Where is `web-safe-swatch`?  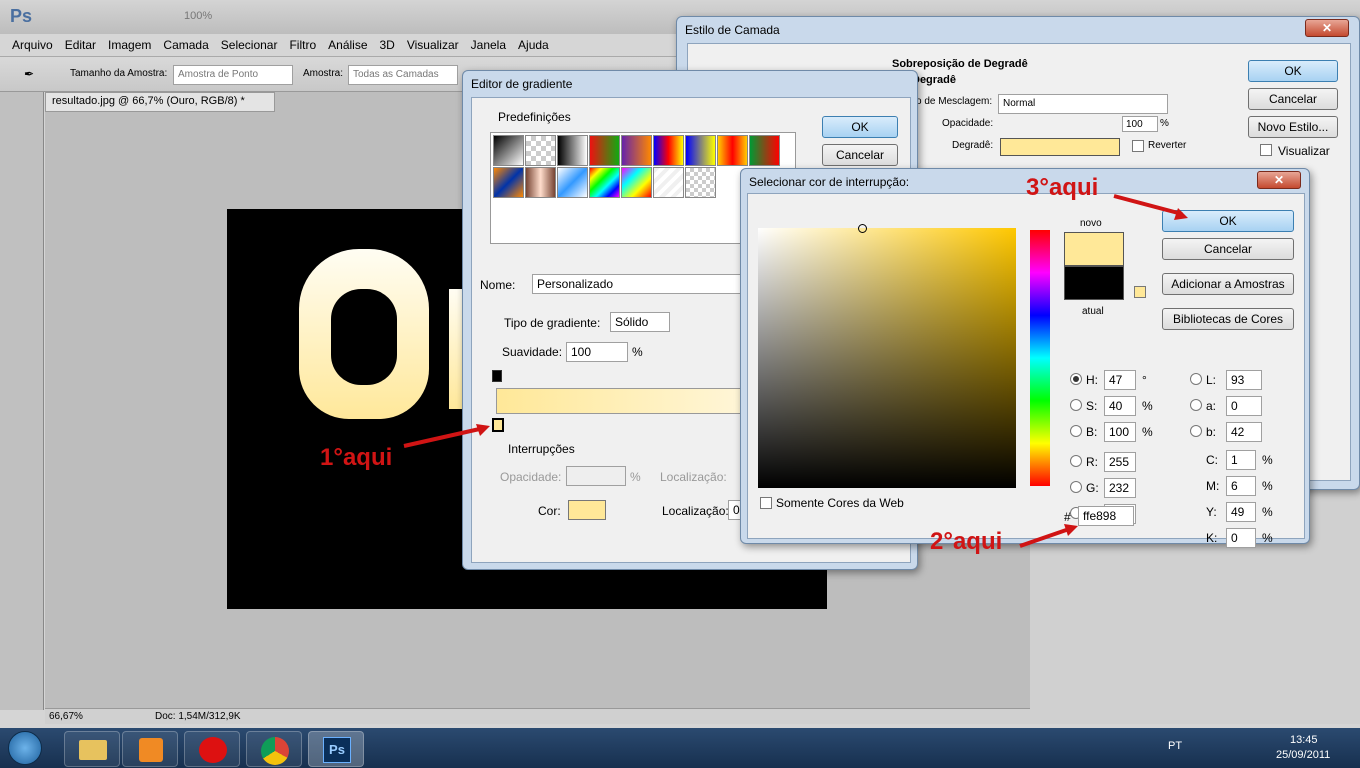
web-safe-swatch is located at coordinates (1140, 292).